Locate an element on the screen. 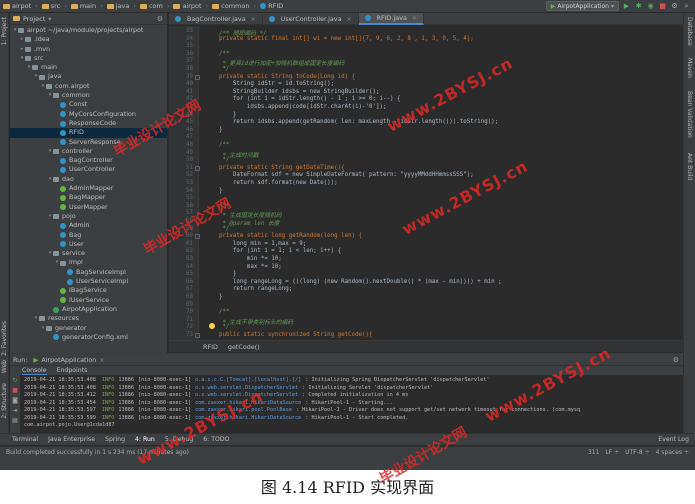 The image size is (695, 504). class-icon is located at coordinates (63, 160).